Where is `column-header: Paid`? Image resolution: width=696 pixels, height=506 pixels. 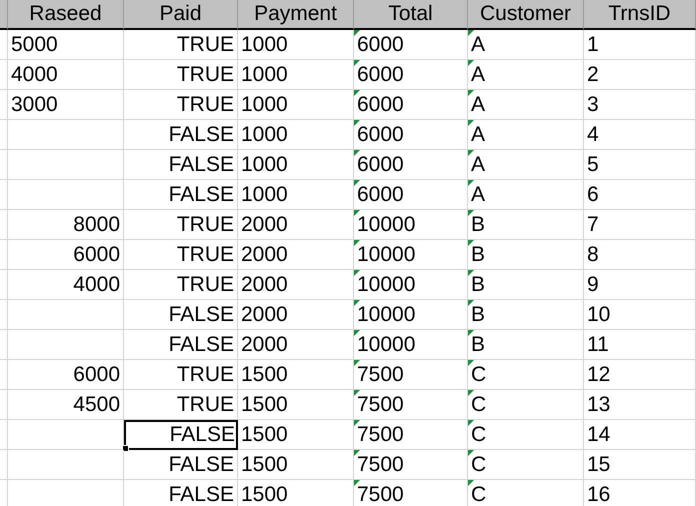
column-header: Paid is located at coordinates (181, 15).